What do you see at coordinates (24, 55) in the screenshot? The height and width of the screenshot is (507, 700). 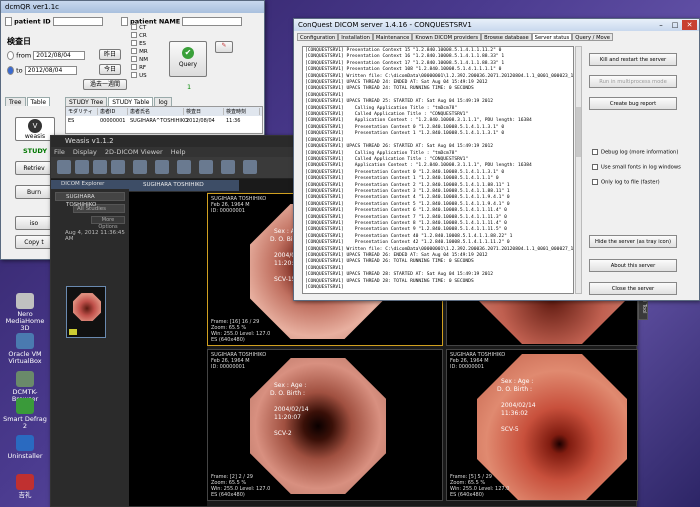 I see `from-label: from` at bounding box center [24, 55].